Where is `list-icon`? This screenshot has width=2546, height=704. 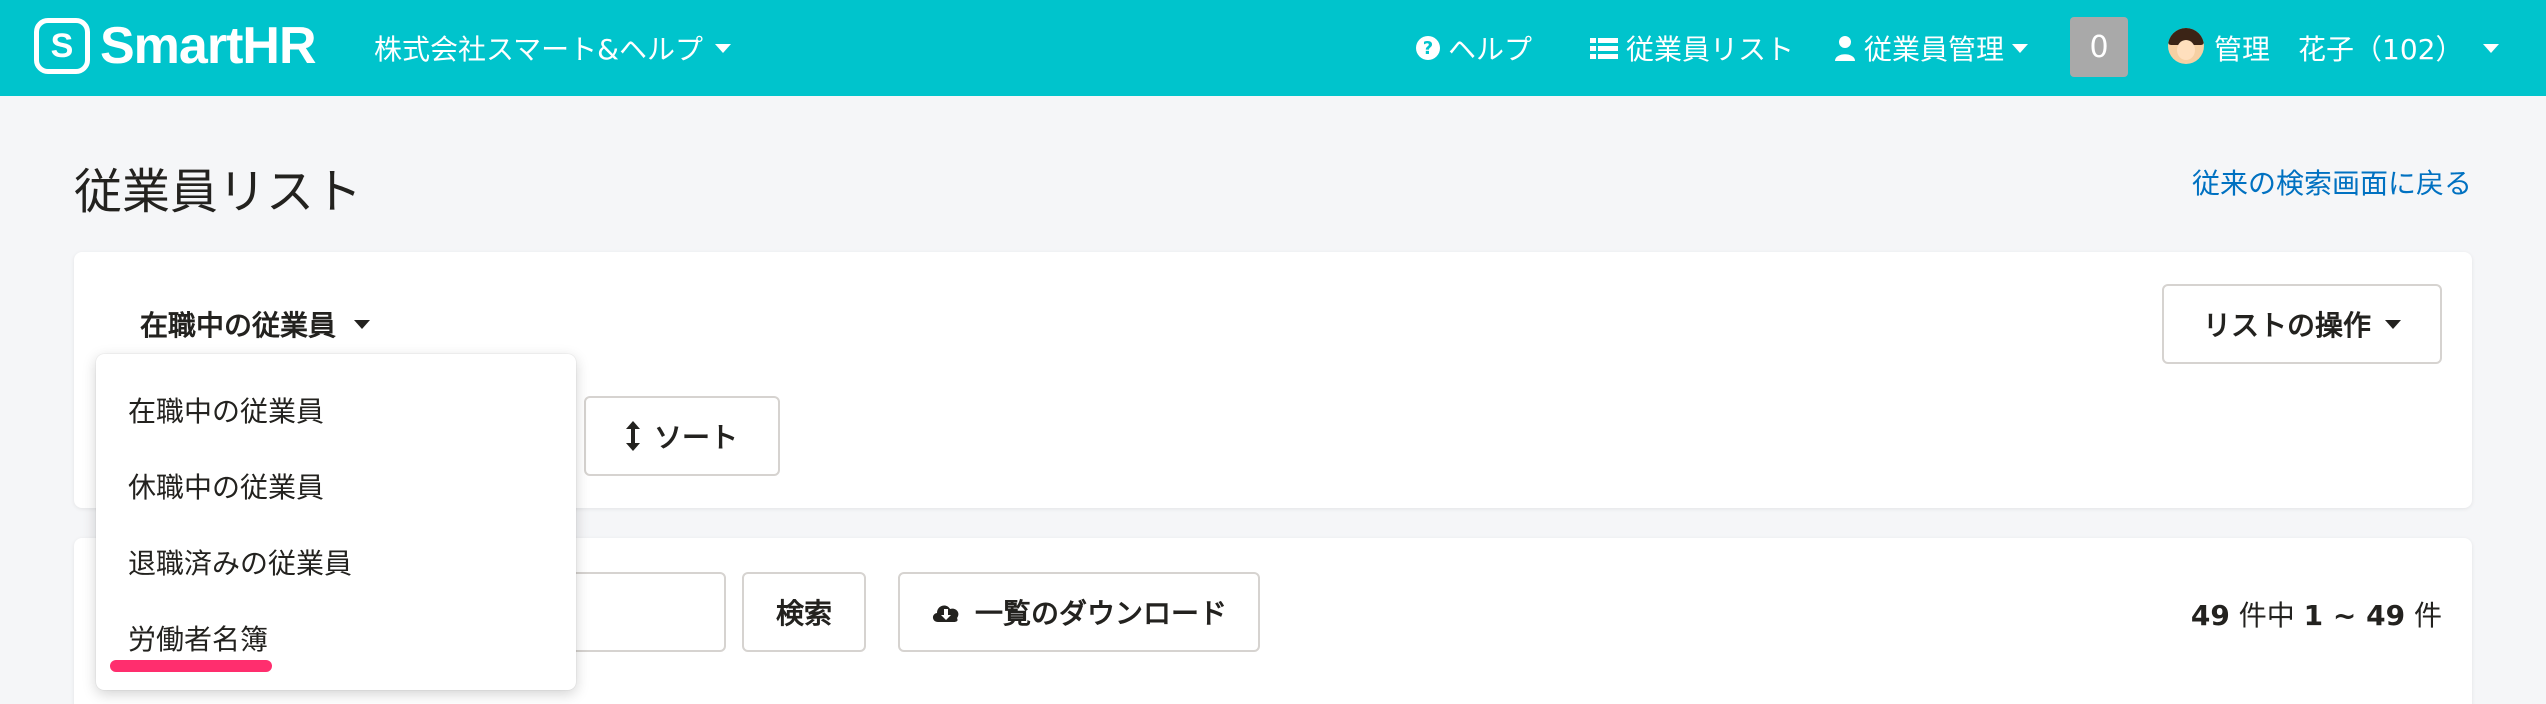
list-icon is located at coordinates (1604, 48).